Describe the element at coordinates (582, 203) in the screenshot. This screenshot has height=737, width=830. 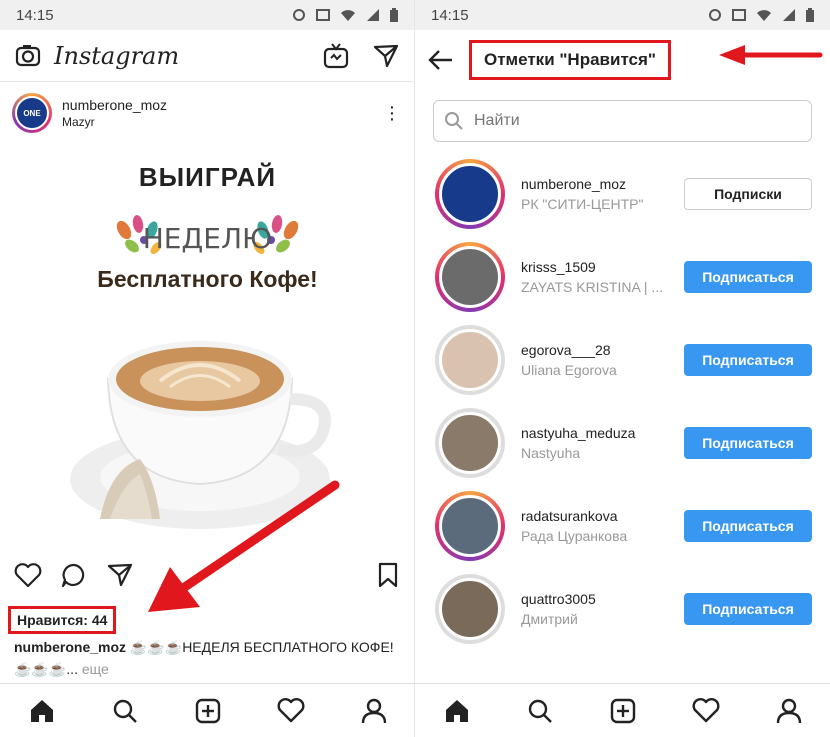
I see `liker-fullname: РК "СИТИ-ЦЕНТР"` at that location.